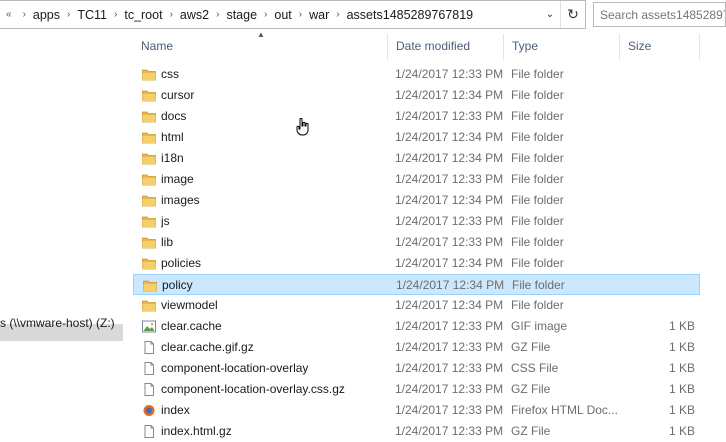 The width and height of the screenshot is (726, 442). I want to click on file-name: html, so click(172, 137).